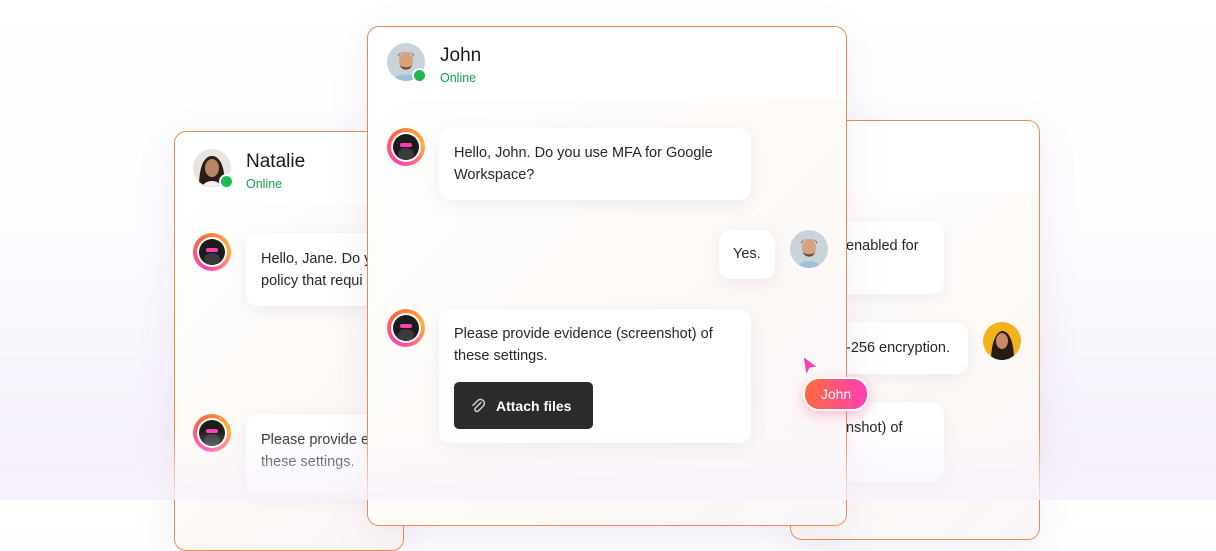 The width and height of the screenshot is (1216, 551). Describe the element at coordinates (583, 153) in the screenshot. I see `message-line: Hello, John. Do you use MFA for Google` at that location.